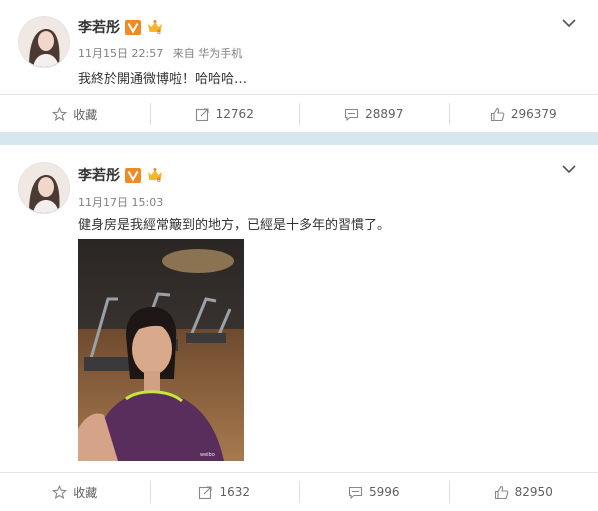  I want to click on comment-count: 28897, so click(384, 114).